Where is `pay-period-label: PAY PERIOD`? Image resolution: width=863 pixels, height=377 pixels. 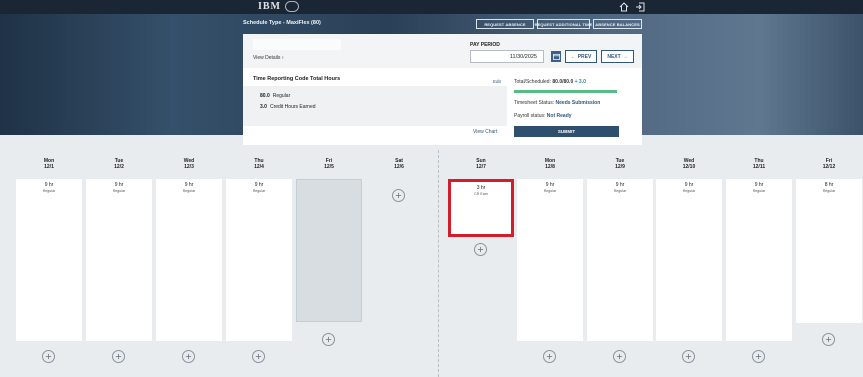
pay-period-label: PAY PERIOD is located at coordinates (485, 45).